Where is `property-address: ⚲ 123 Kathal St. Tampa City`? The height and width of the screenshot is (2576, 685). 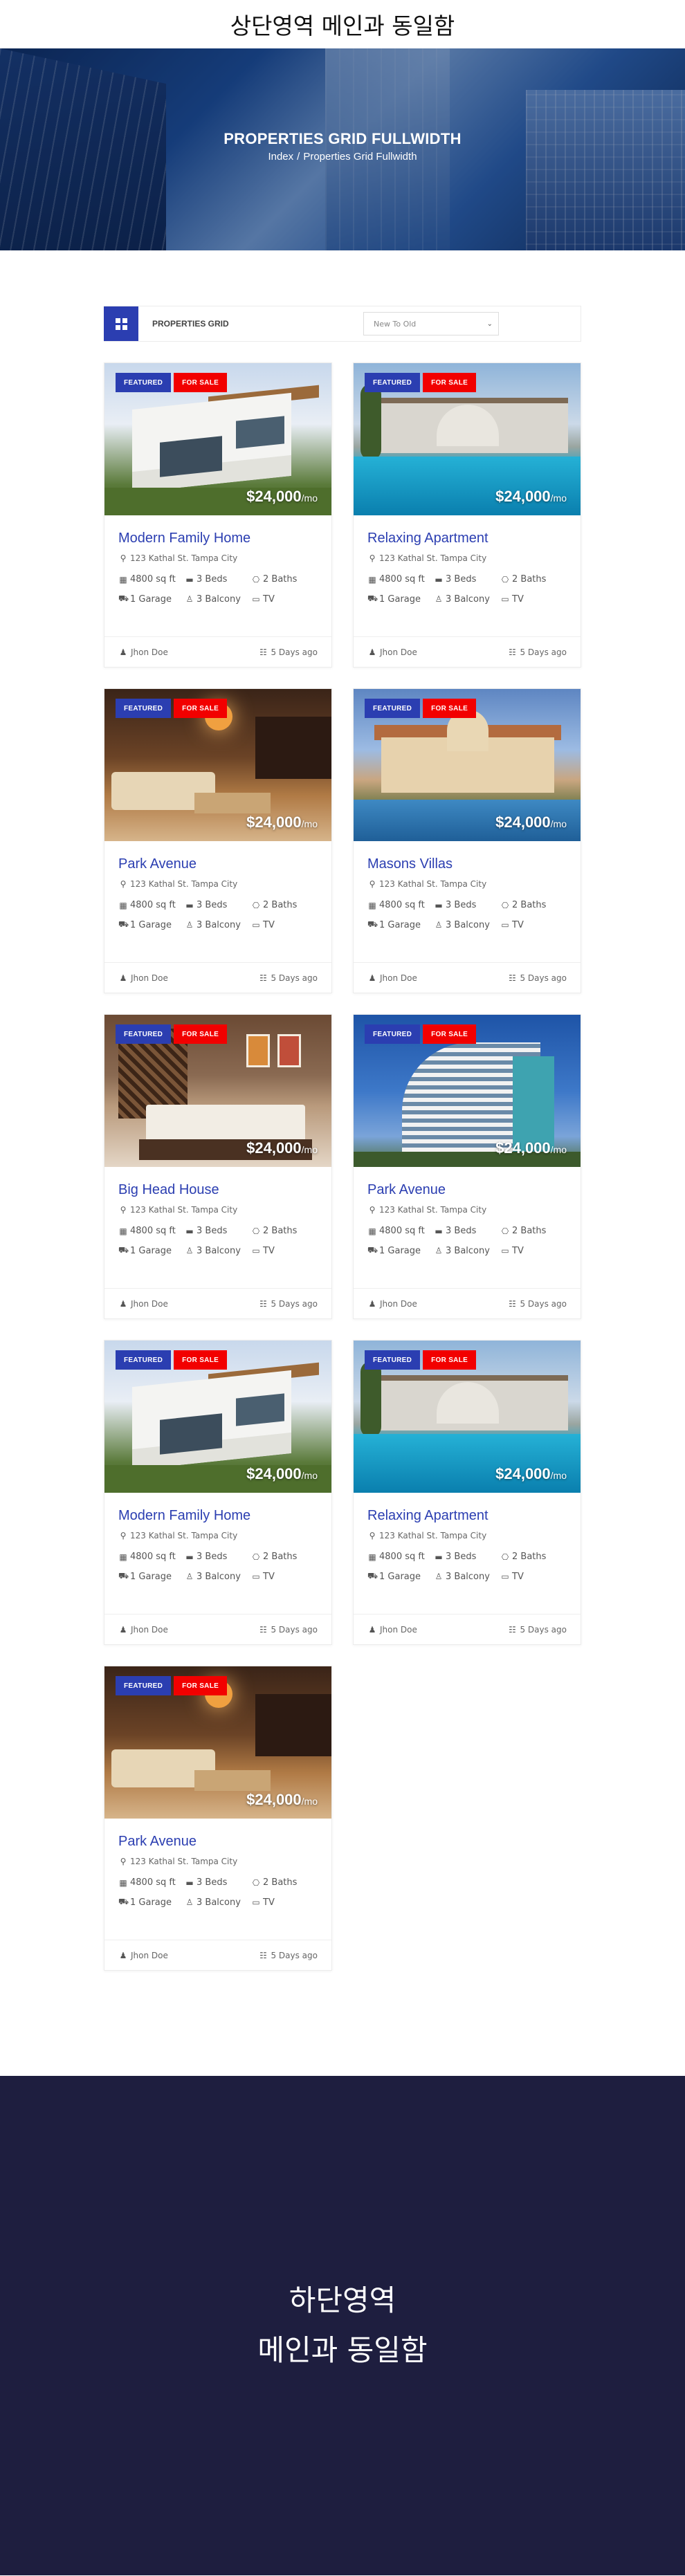
property-address: ⚲ 123 Kathal St. Tampa City is located at coordinates (218, 1210).